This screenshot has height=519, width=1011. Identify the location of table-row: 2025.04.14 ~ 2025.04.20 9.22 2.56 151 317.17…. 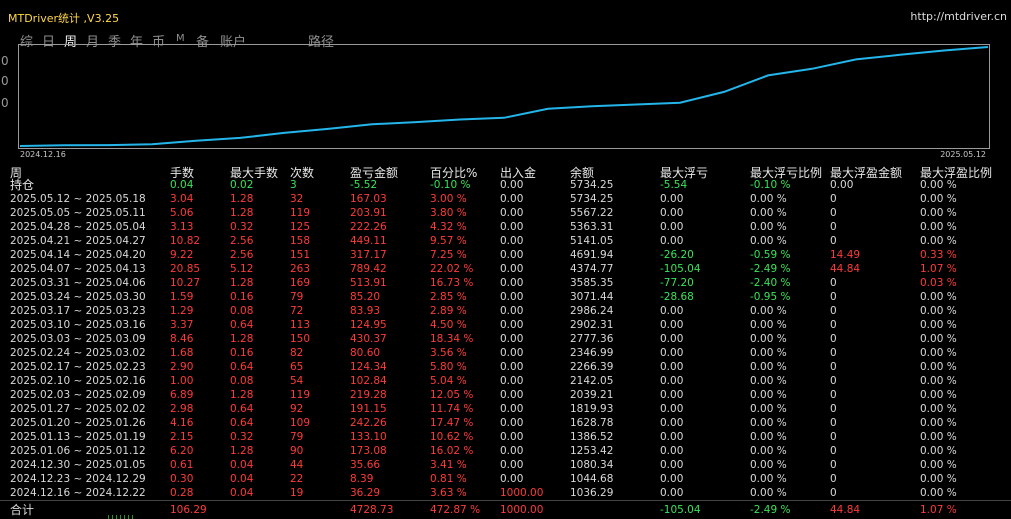
(505, 255).